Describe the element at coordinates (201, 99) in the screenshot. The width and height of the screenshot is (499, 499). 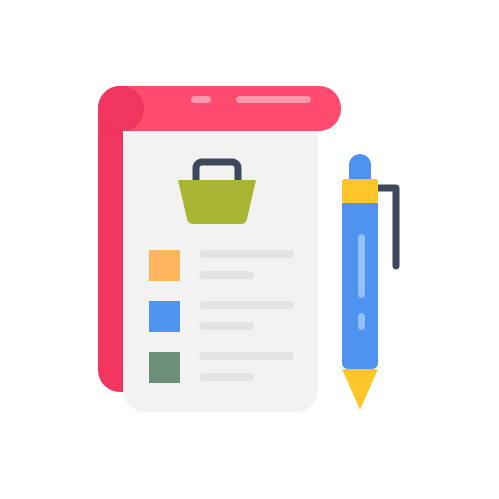
I see `notepad-highlight-short` at that location.